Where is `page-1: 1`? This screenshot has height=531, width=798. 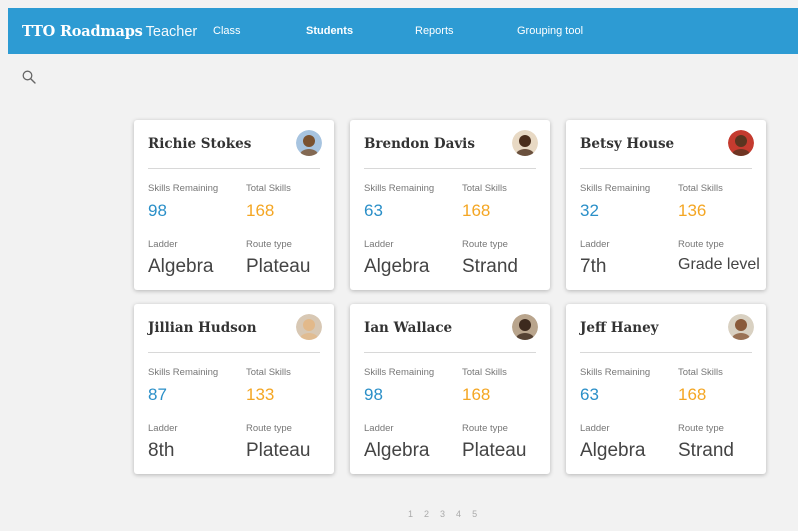 page-1: 1 is located at coordinates (410, 514).